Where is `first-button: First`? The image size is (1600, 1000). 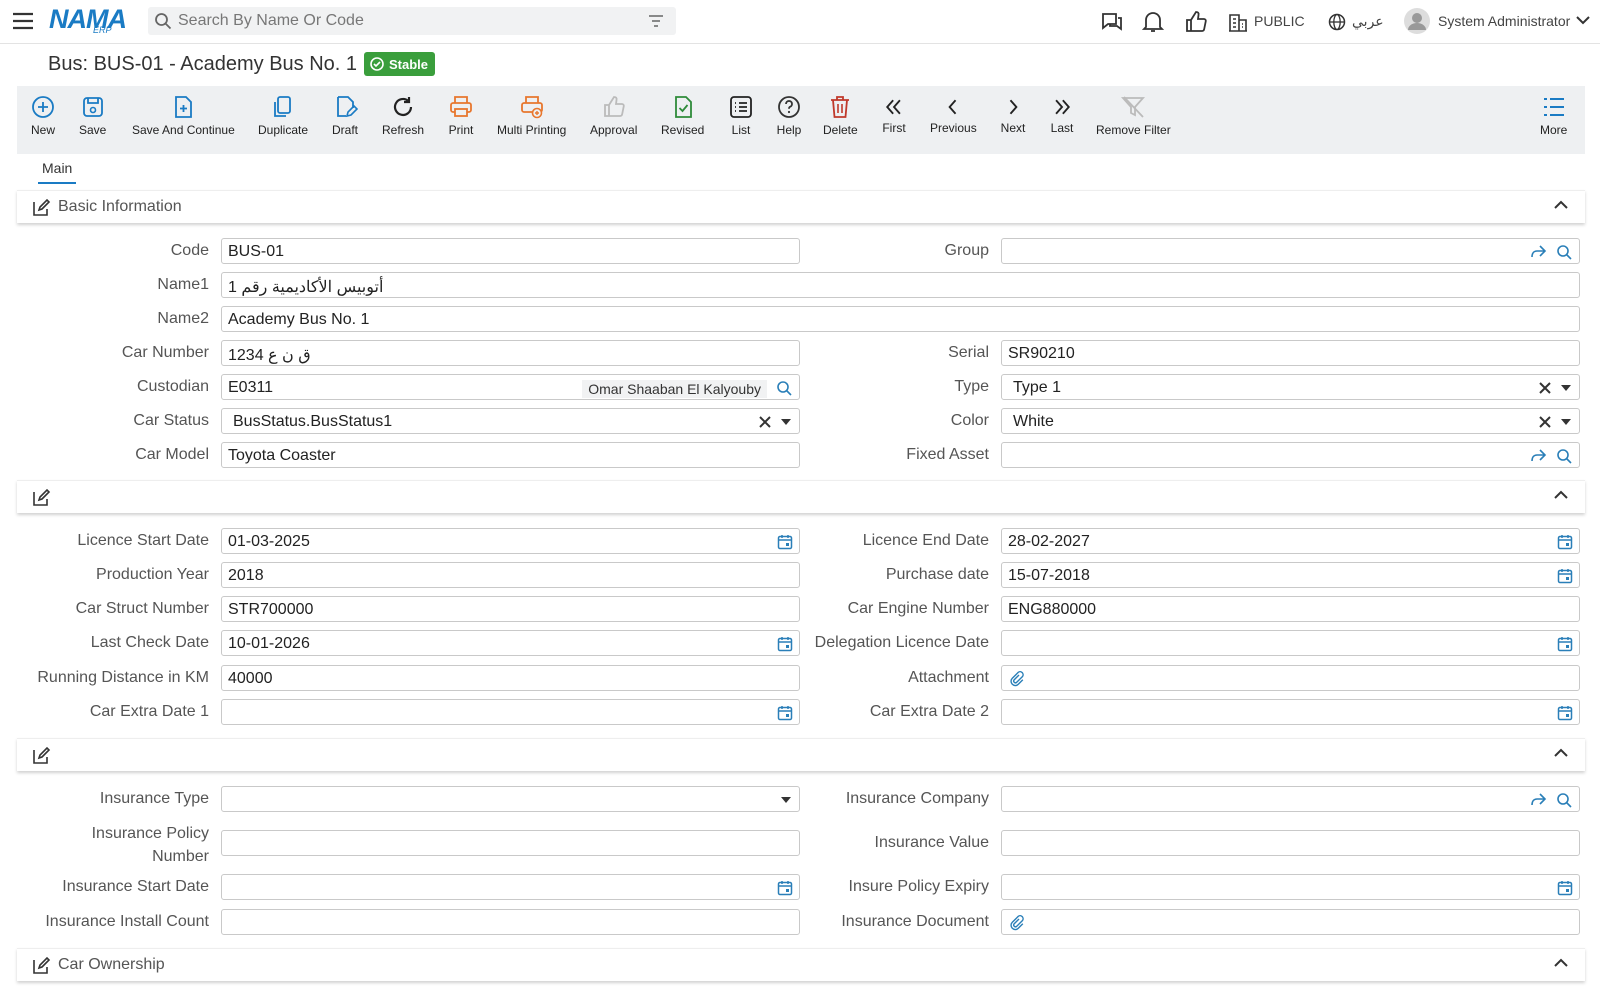
first-button: First is located at coordinates (894, 115).